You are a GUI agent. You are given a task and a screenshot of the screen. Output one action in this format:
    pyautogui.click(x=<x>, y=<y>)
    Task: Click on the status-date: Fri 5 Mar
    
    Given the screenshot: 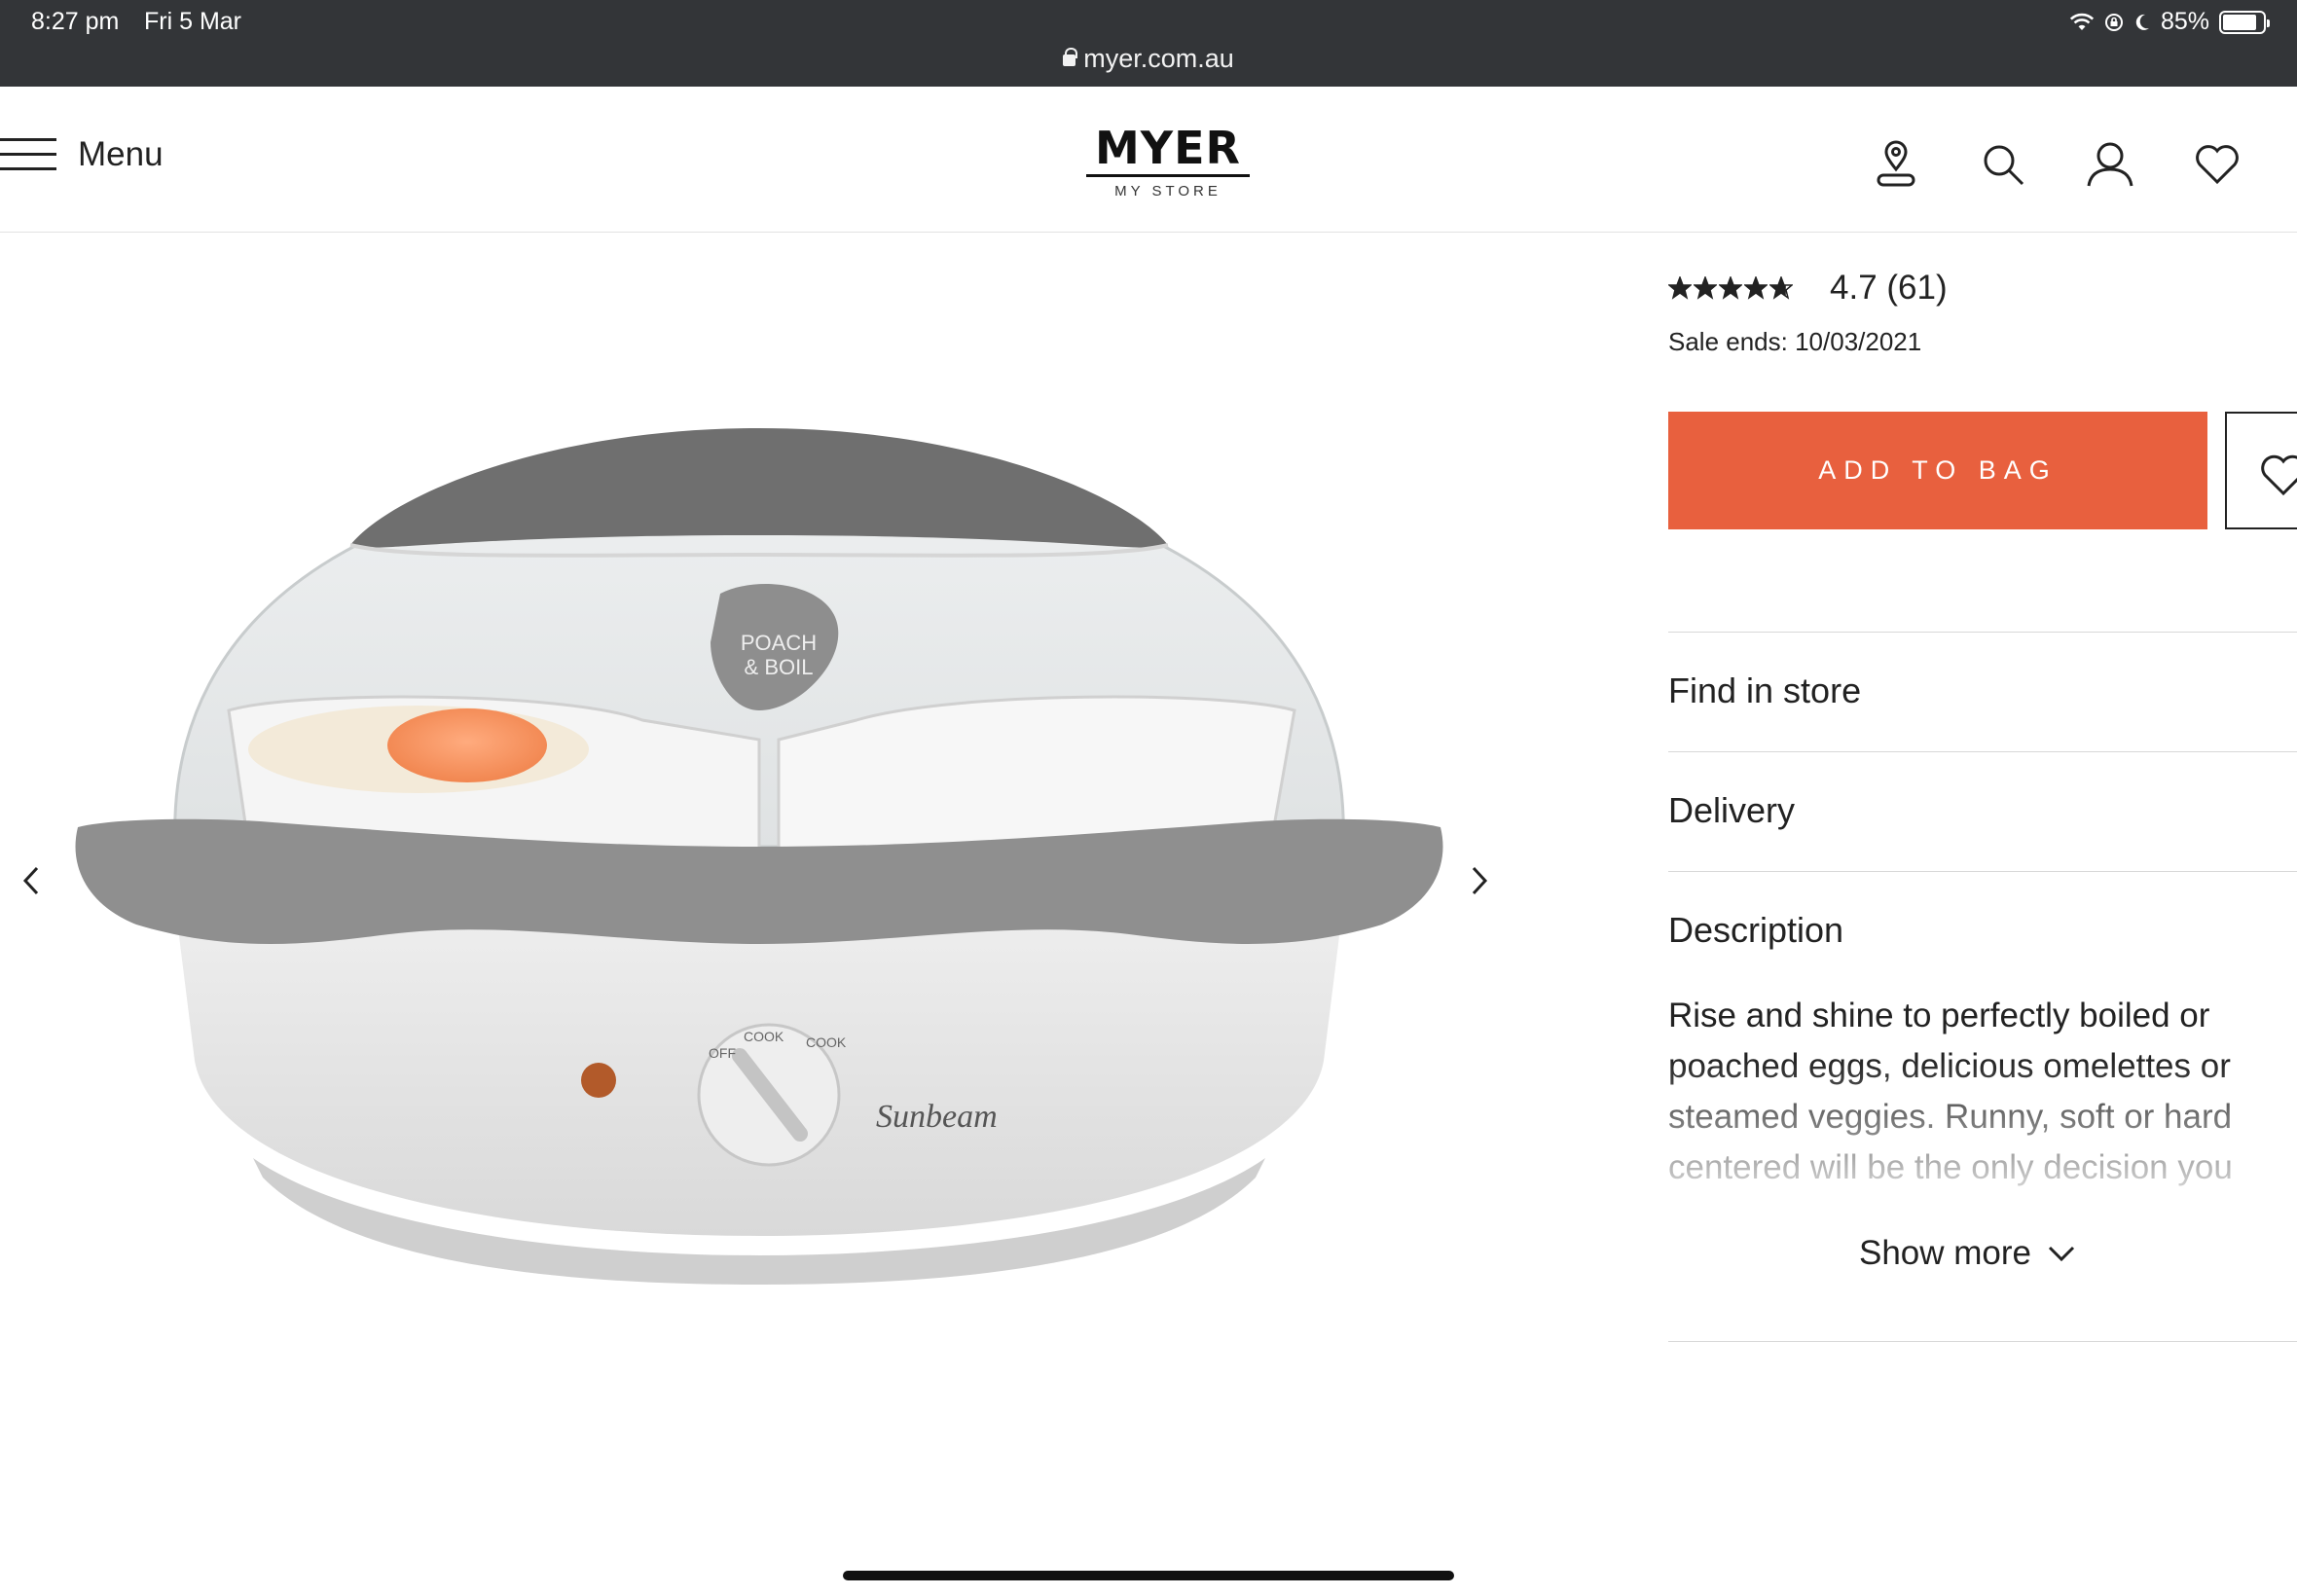 What is the action you would take?
    pyautogui.click(x=192, y=21)
    